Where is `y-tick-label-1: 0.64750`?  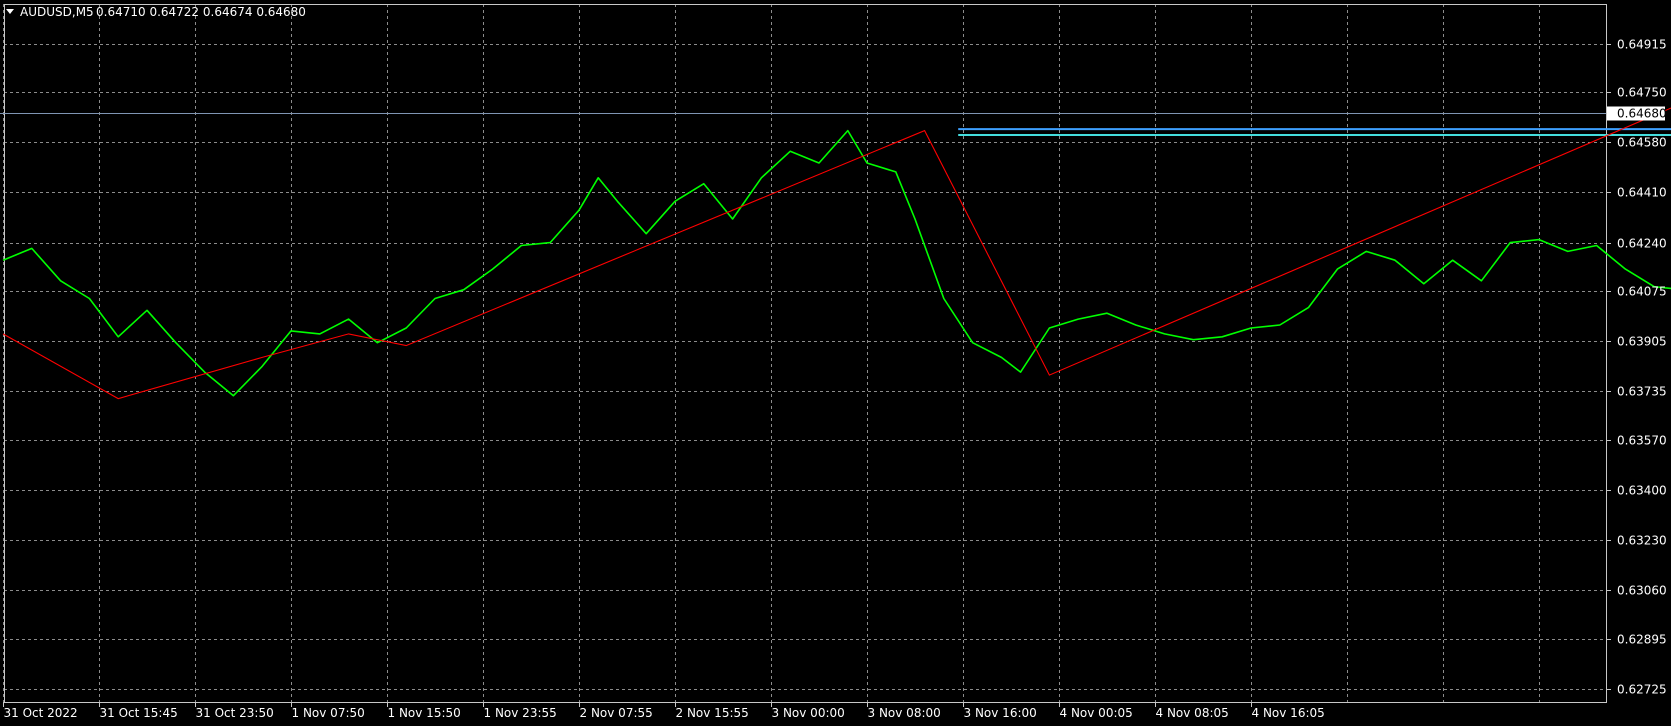
y-tick-label-1: 0.64750 is located at coordinates (1642, 93).